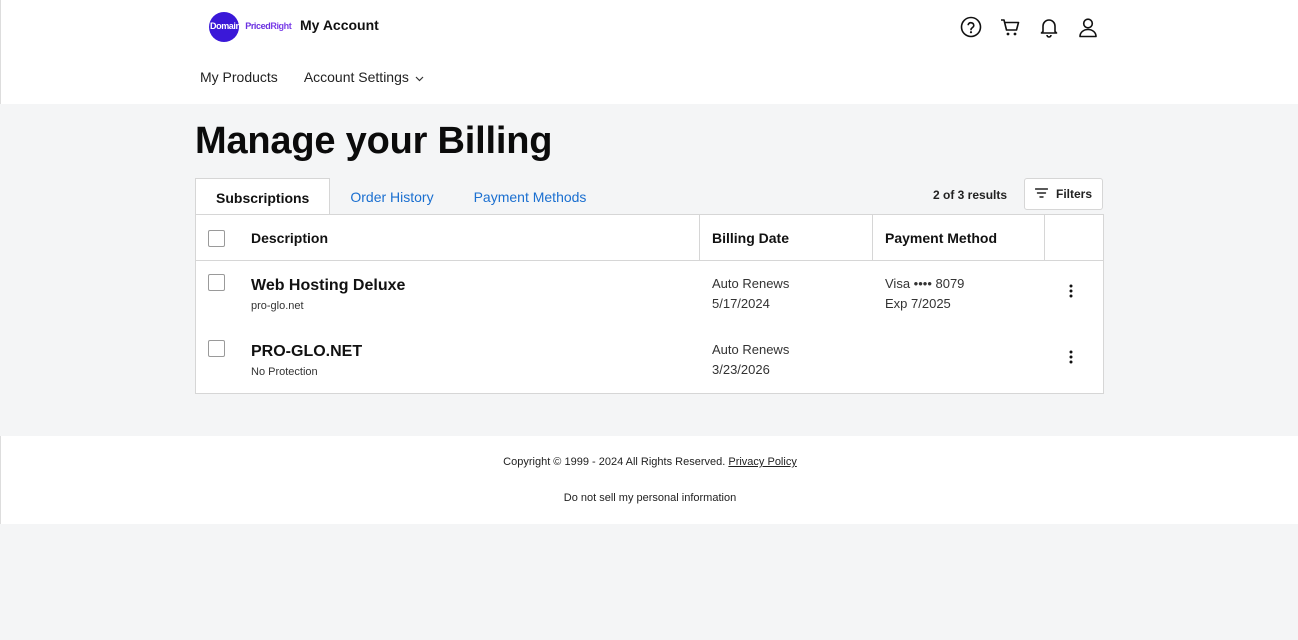 This screenshot has height=640, width=1298. Describe the element at coordinates (1010, 27) in the screenshot. I see `cart-icon` at that location.